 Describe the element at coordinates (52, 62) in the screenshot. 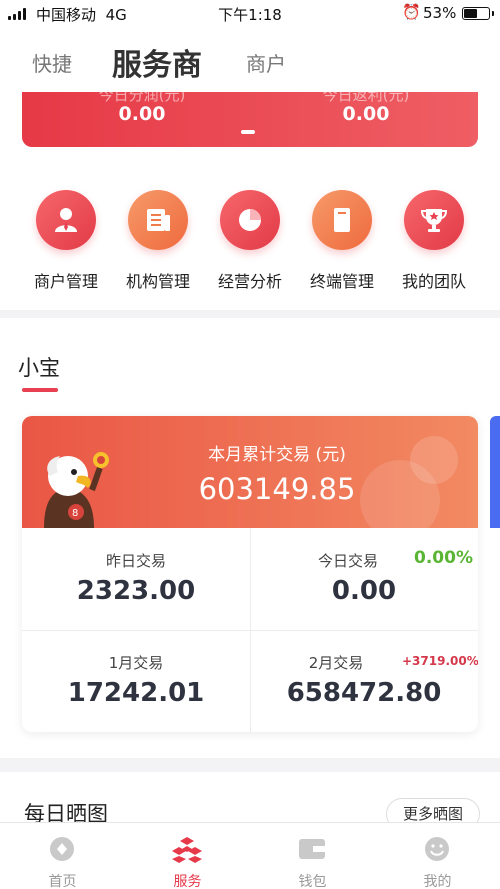

I see `tab-kuaijie: 快捷` at that location.